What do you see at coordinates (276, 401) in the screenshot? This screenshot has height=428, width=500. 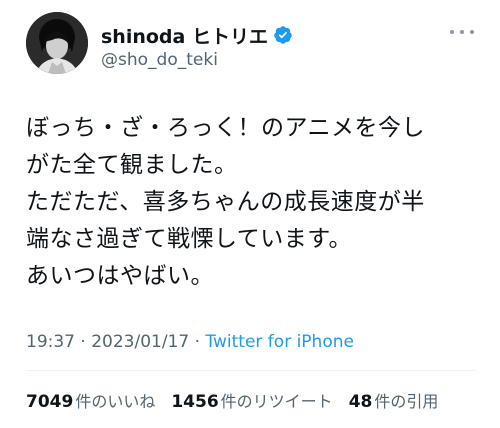 I see `retweets-label: 件のリツイート` at bounding box center [276, 401].